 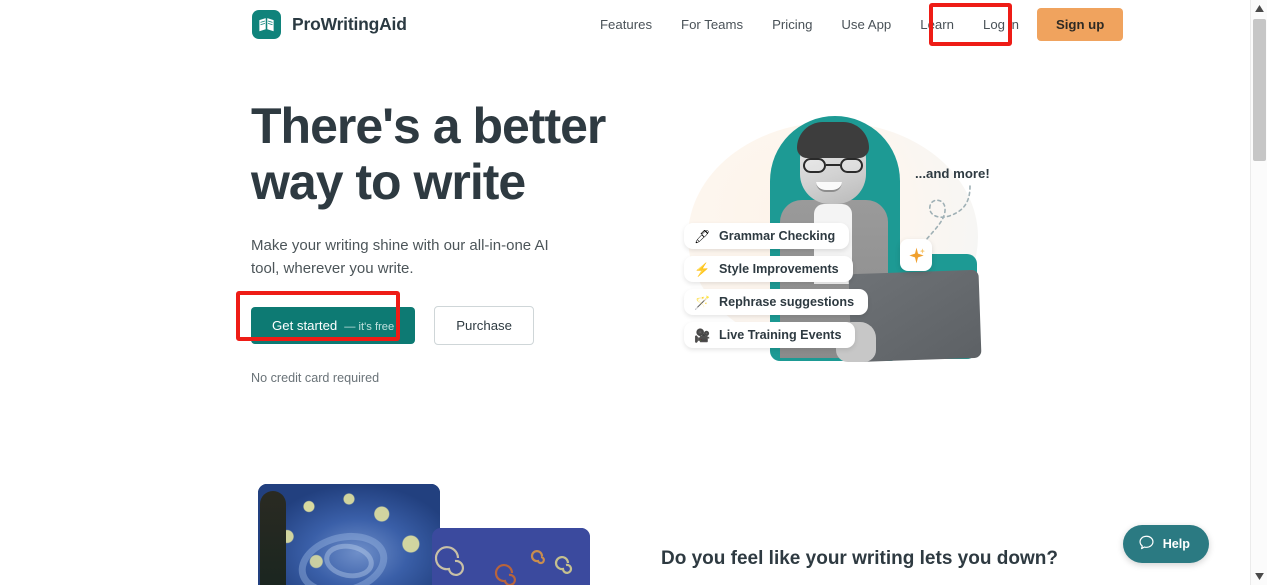 I want to click on scroll-up-arrow-icon, so click(x=1259, y=8).